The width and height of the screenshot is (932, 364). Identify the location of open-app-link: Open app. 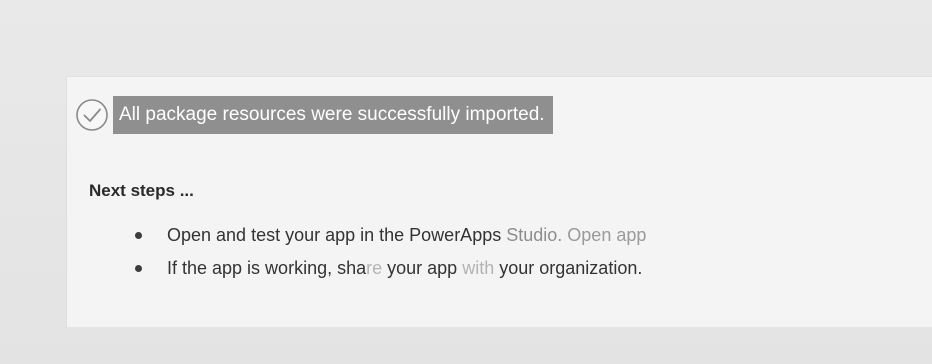
(606, 235).